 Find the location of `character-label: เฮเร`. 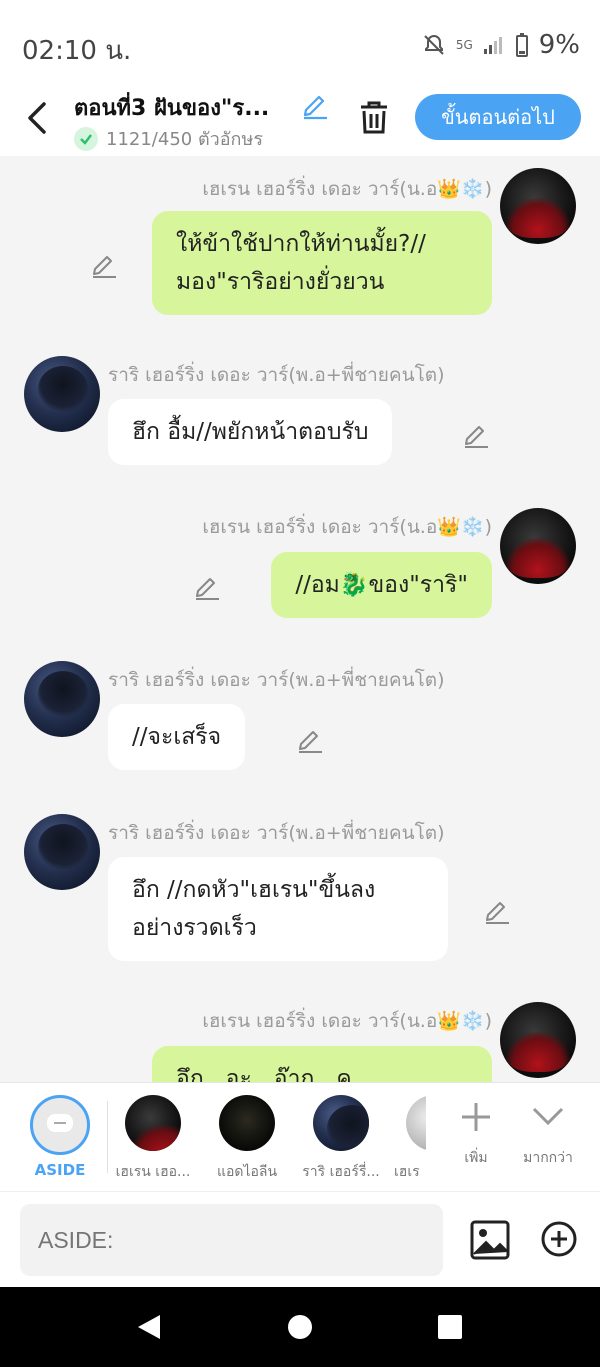

character-label: เฮเร is located at coordinates (407, 1172).